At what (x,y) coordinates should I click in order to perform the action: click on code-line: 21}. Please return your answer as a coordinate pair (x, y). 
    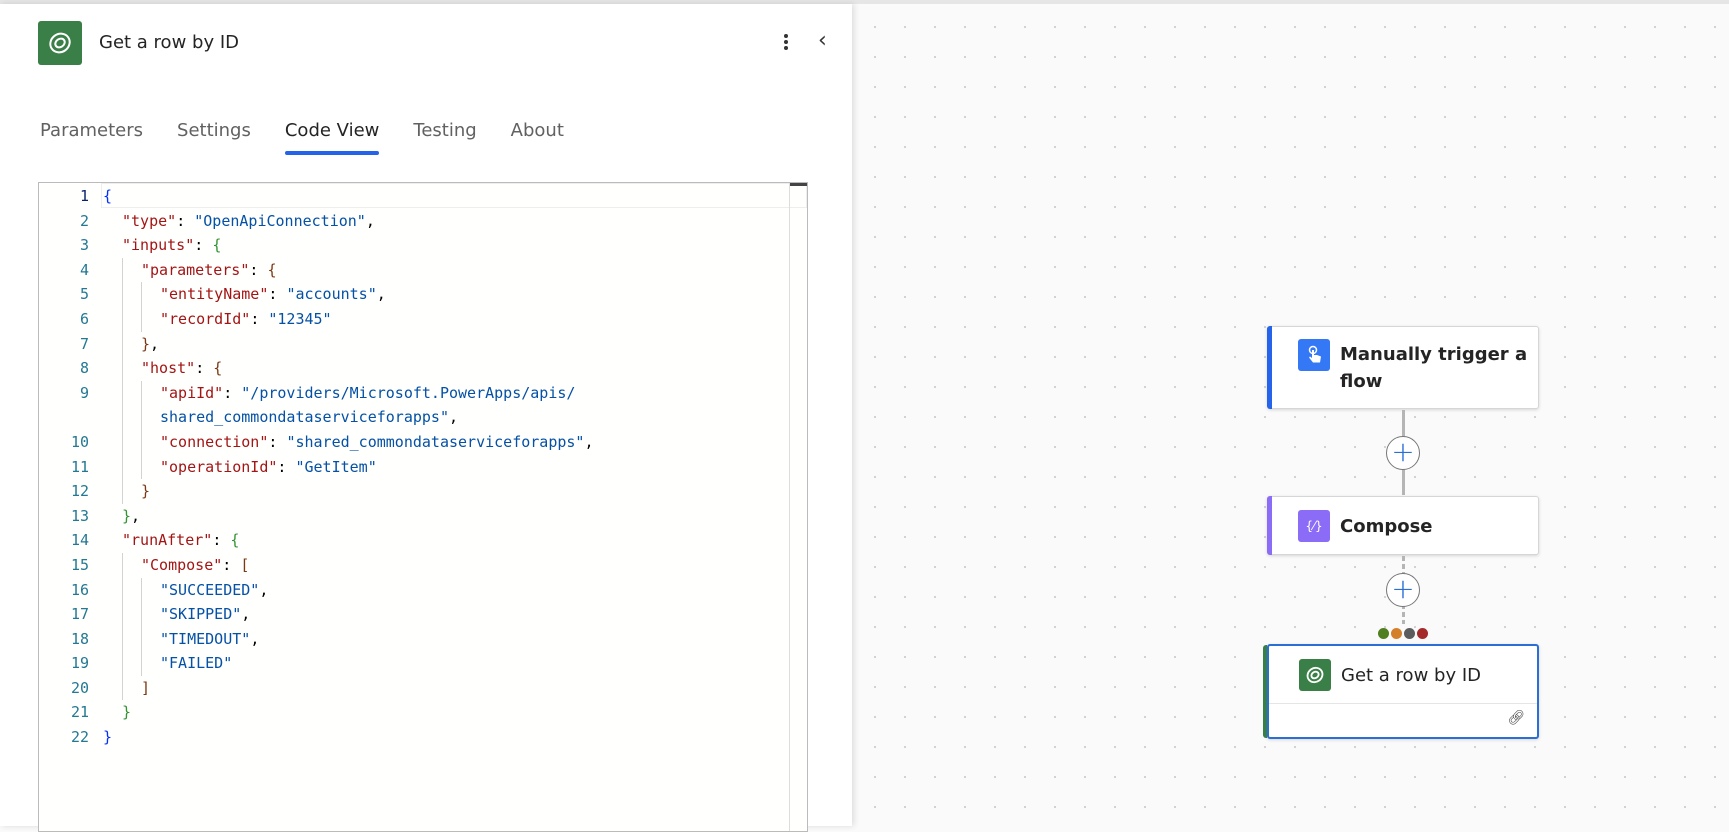
    Looking at the image, I should click on (316, 712).